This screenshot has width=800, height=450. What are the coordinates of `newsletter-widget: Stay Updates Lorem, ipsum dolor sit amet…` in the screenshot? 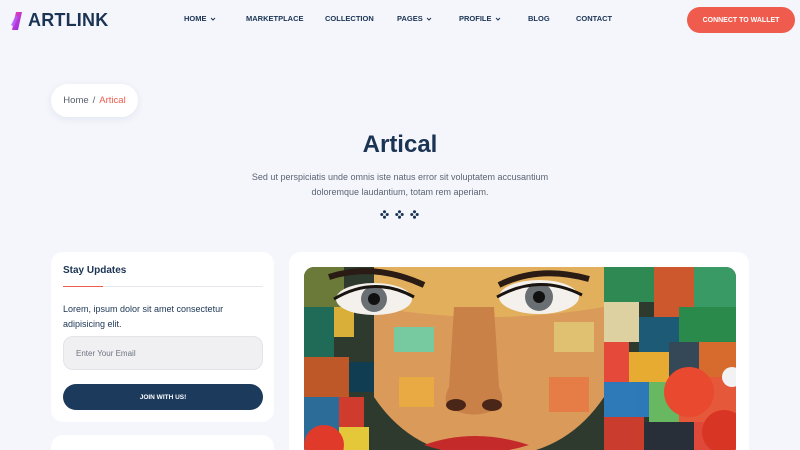 It's located at (162, 337).